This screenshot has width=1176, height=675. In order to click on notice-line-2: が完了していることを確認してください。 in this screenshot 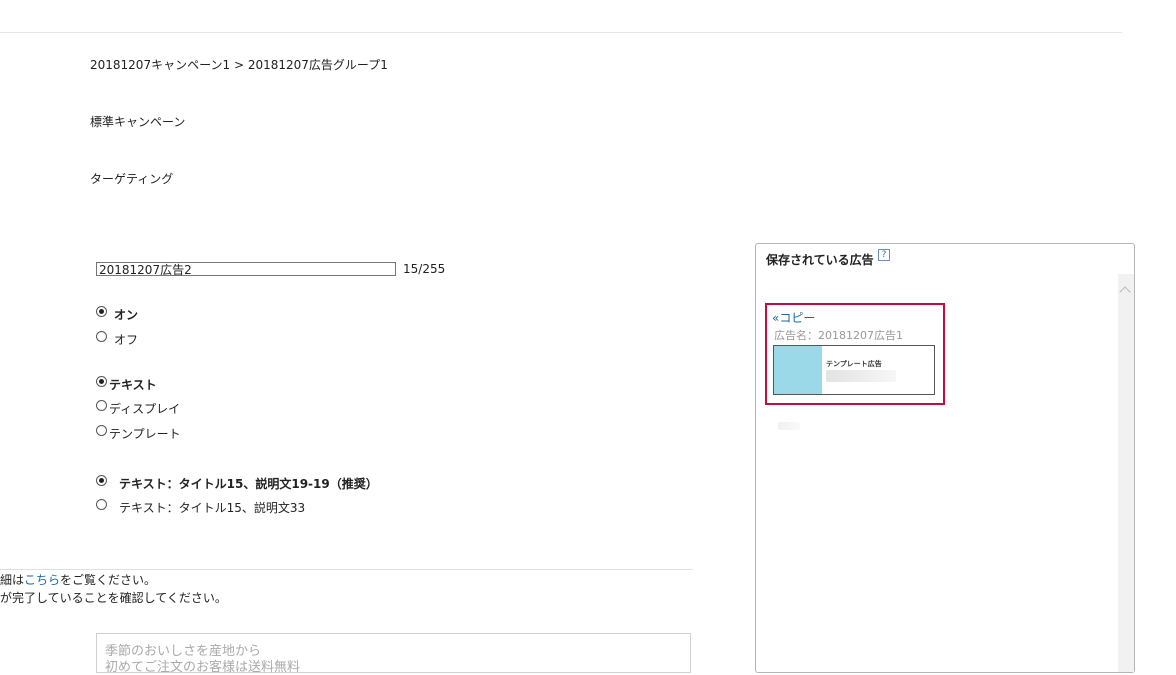, I will do `click(113, 598)`.